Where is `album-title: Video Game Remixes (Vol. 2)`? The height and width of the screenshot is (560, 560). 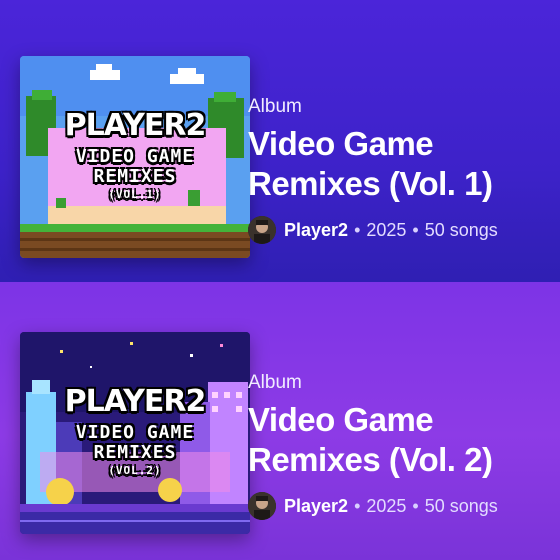 album-title: Video Game Remixes (Vol. 2) is located at coordinates (398, 440).